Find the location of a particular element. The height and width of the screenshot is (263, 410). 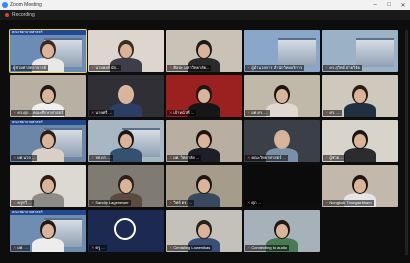

participant-name-label: ✕Connecting to audio is located at coordinates (267, 248).